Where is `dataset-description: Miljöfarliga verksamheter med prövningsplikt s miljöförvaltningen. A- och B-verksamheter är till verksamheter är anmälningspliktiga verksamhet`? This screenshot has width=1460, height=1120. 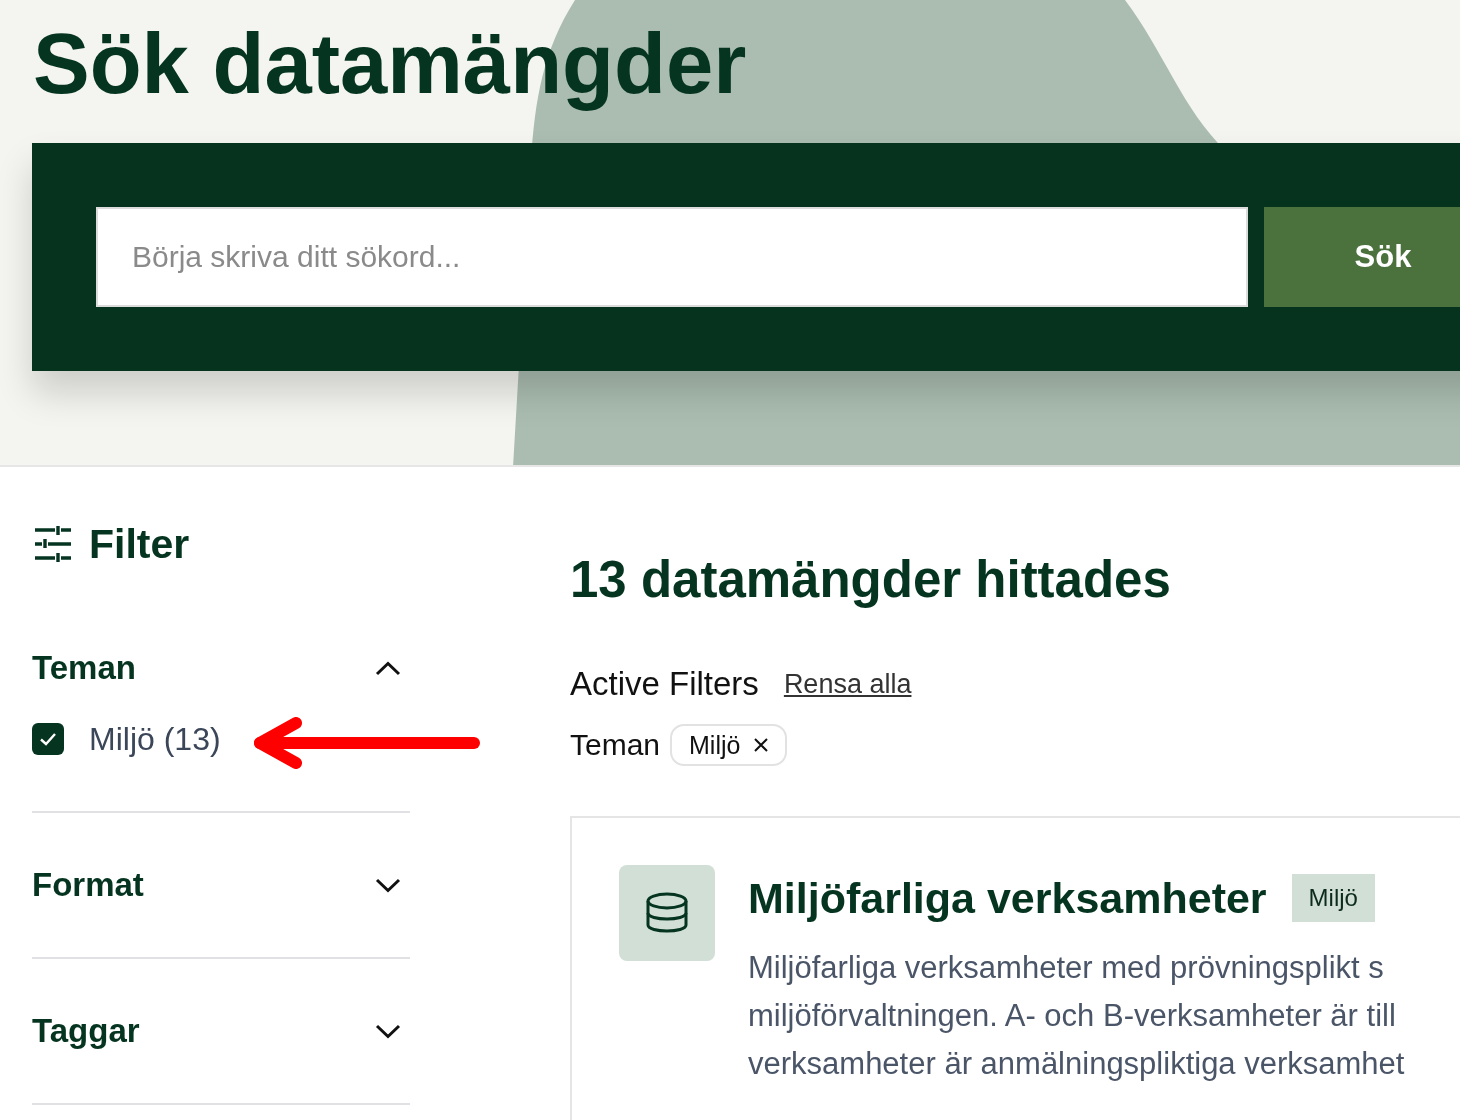 dataset-description: Miljöfarliga verksamheter med prövningsplikt s miljöförvaltningen. A- och B-verksamheter är till verksamheter är anmälningspliktiga verksamhet is located at coordinates (1077, 1016).